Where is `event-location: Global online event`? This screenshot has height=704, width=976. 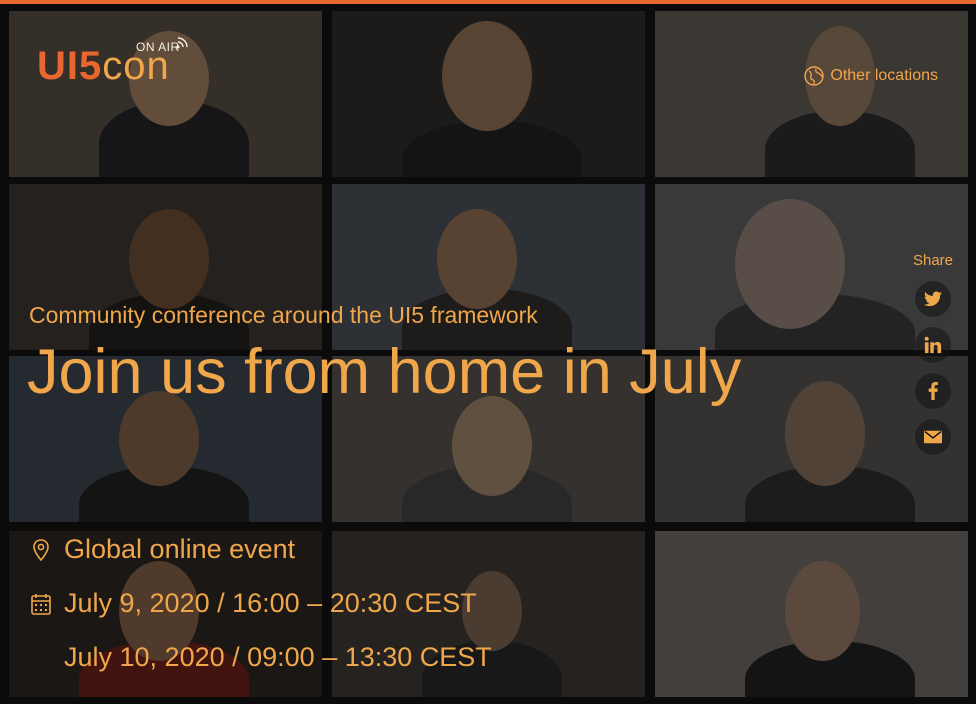 event-location: Global online event is located at coordinates (162, 549).